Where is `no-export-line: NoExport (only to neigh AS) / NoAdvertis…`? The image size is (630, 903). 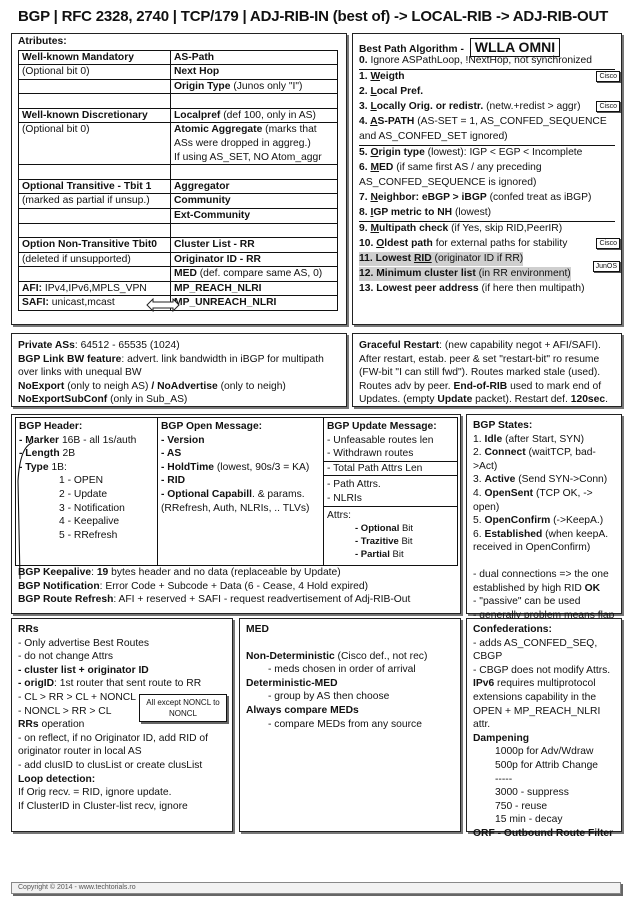
no-export-line: NoExport (only to neigh AS) / NoAdvertis… is located at coordinates (152, 386).